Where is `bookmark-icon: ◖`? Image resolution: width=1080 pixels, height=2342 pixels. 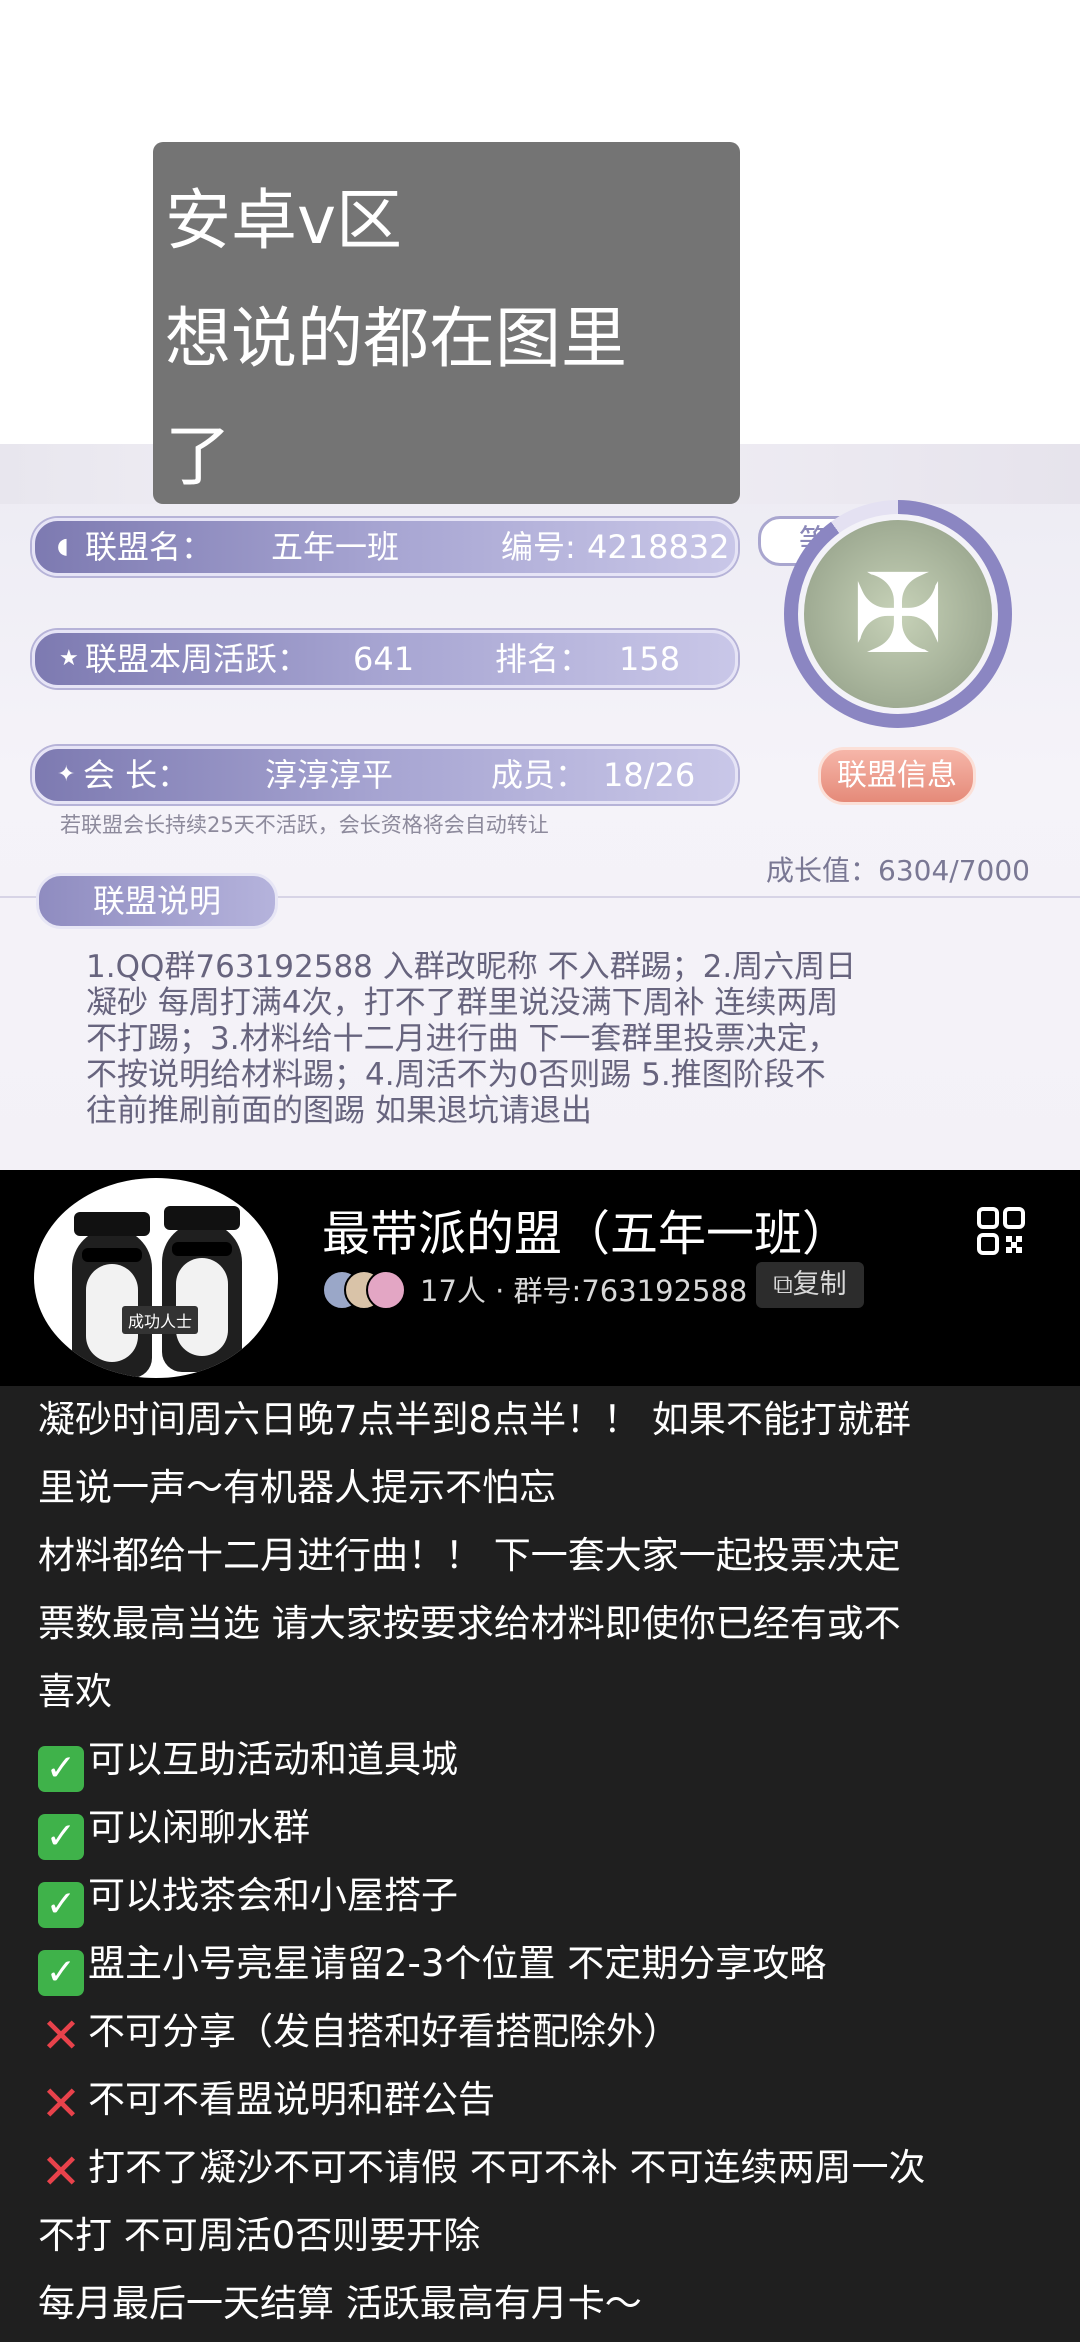 bookmark-icon: ◖ is located at coordinates (63, 546).